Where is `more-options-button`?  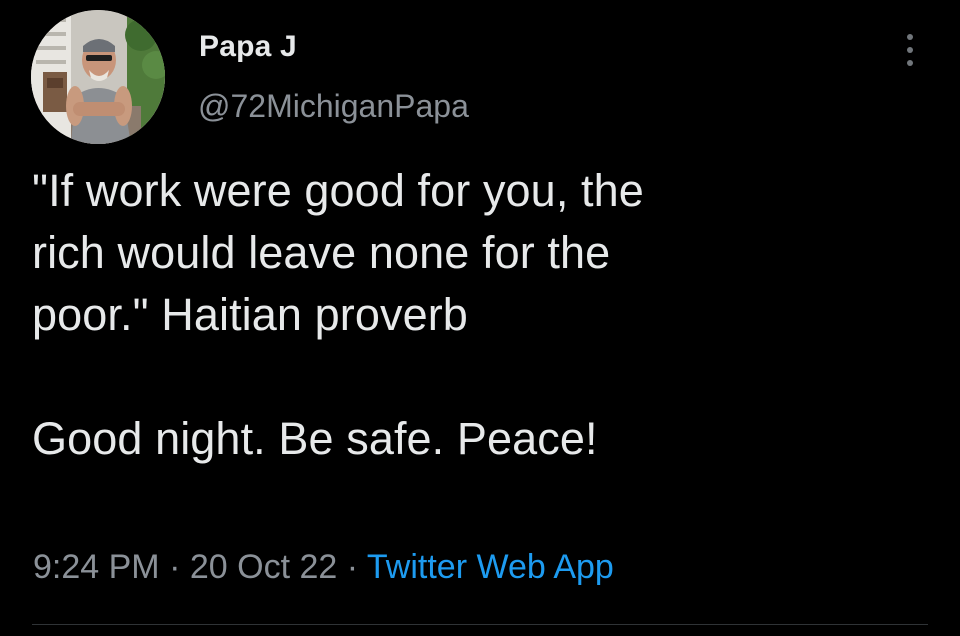
more-options-button is located at coordinates (910, 50).